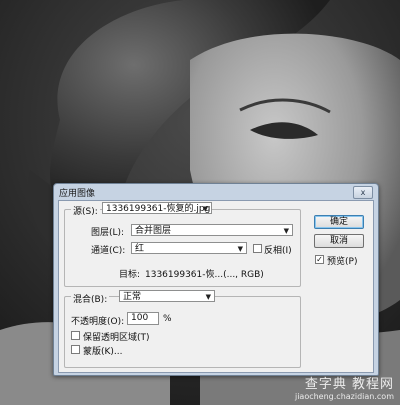 Image resolution: width=400 pixels, height=405 pixels. Describe the element at coordinates (140, 249) in the screenshot. I see `channel-select-value: 红` at that location.